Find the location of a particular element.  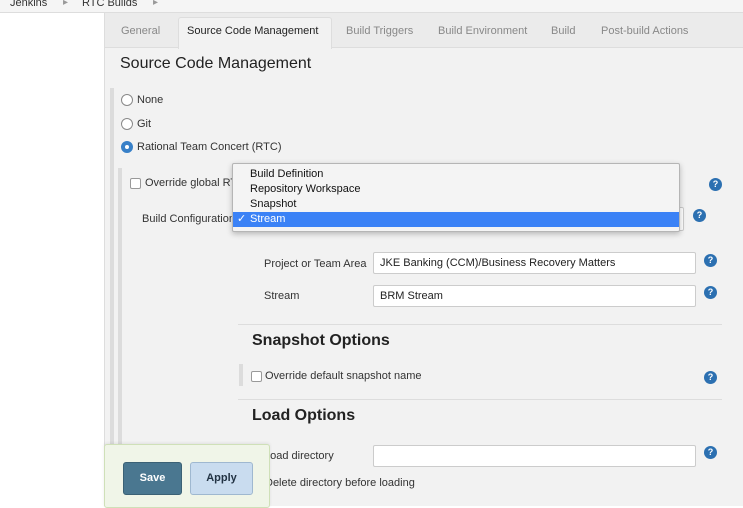

override-global-label: Override global RT is located at coordinates (191, 183).